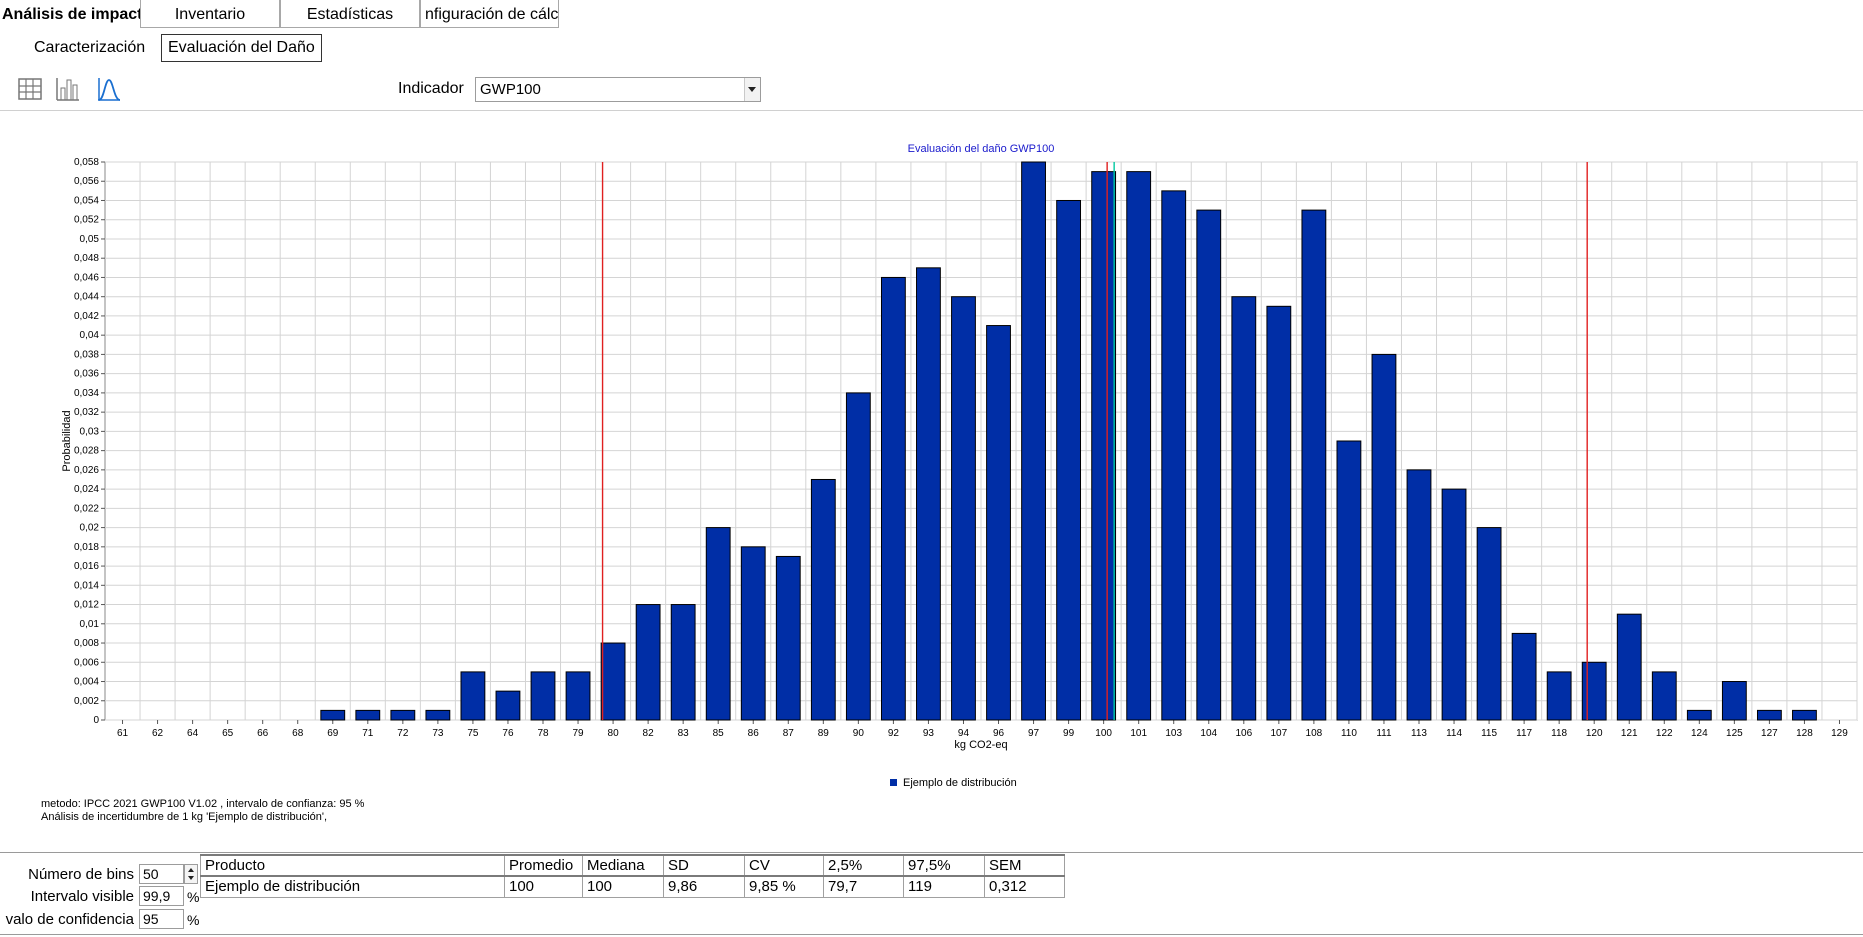 The image size is (1863, 937). I want to click on x-tick-label: 93, so click(929, 733).